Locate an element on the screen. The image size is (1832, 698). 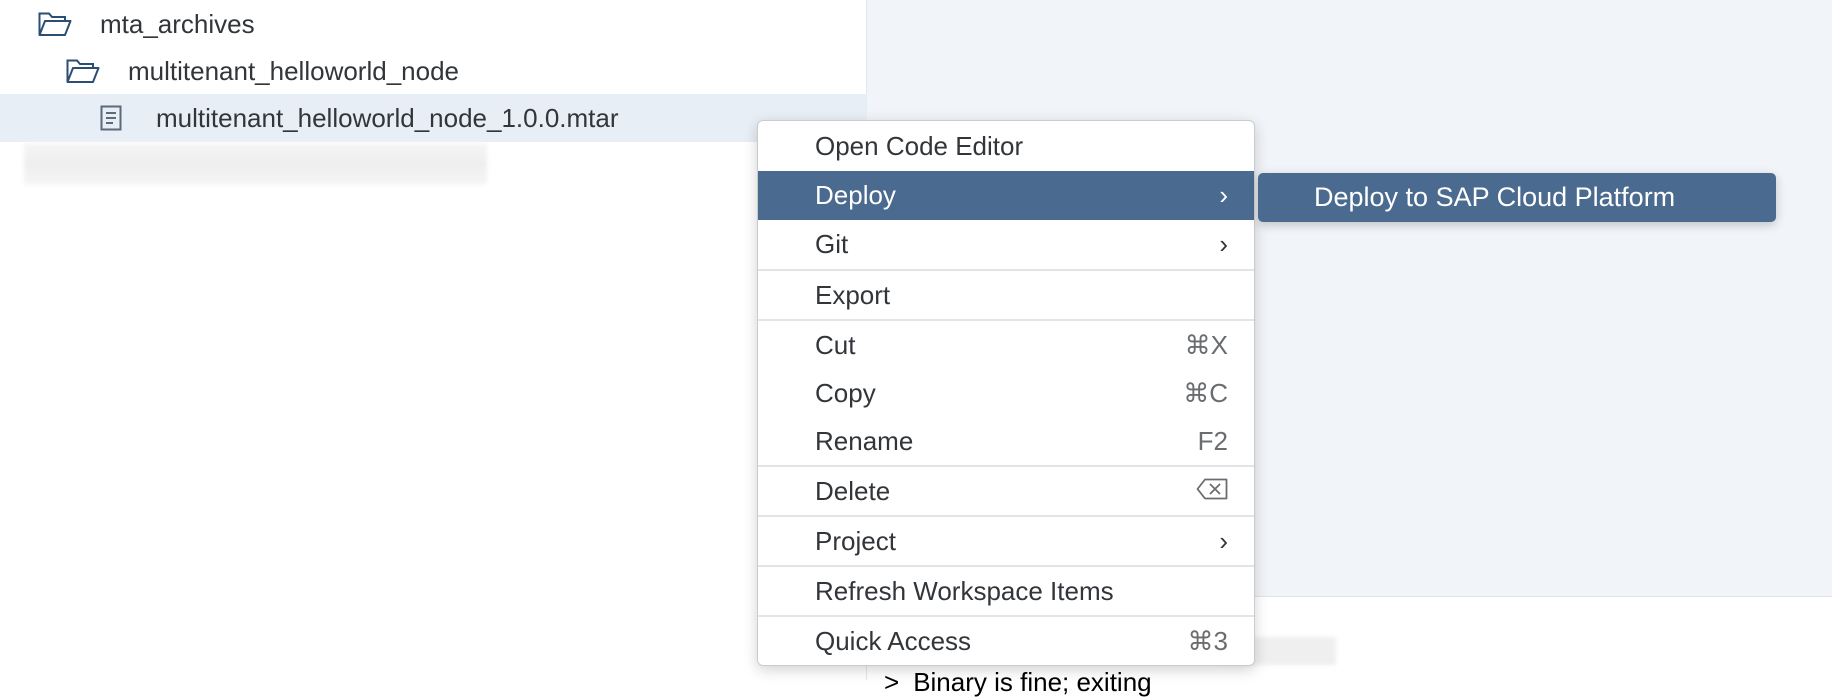
menu-item-label: Open Code Editor is located at coordinates (919, 145).